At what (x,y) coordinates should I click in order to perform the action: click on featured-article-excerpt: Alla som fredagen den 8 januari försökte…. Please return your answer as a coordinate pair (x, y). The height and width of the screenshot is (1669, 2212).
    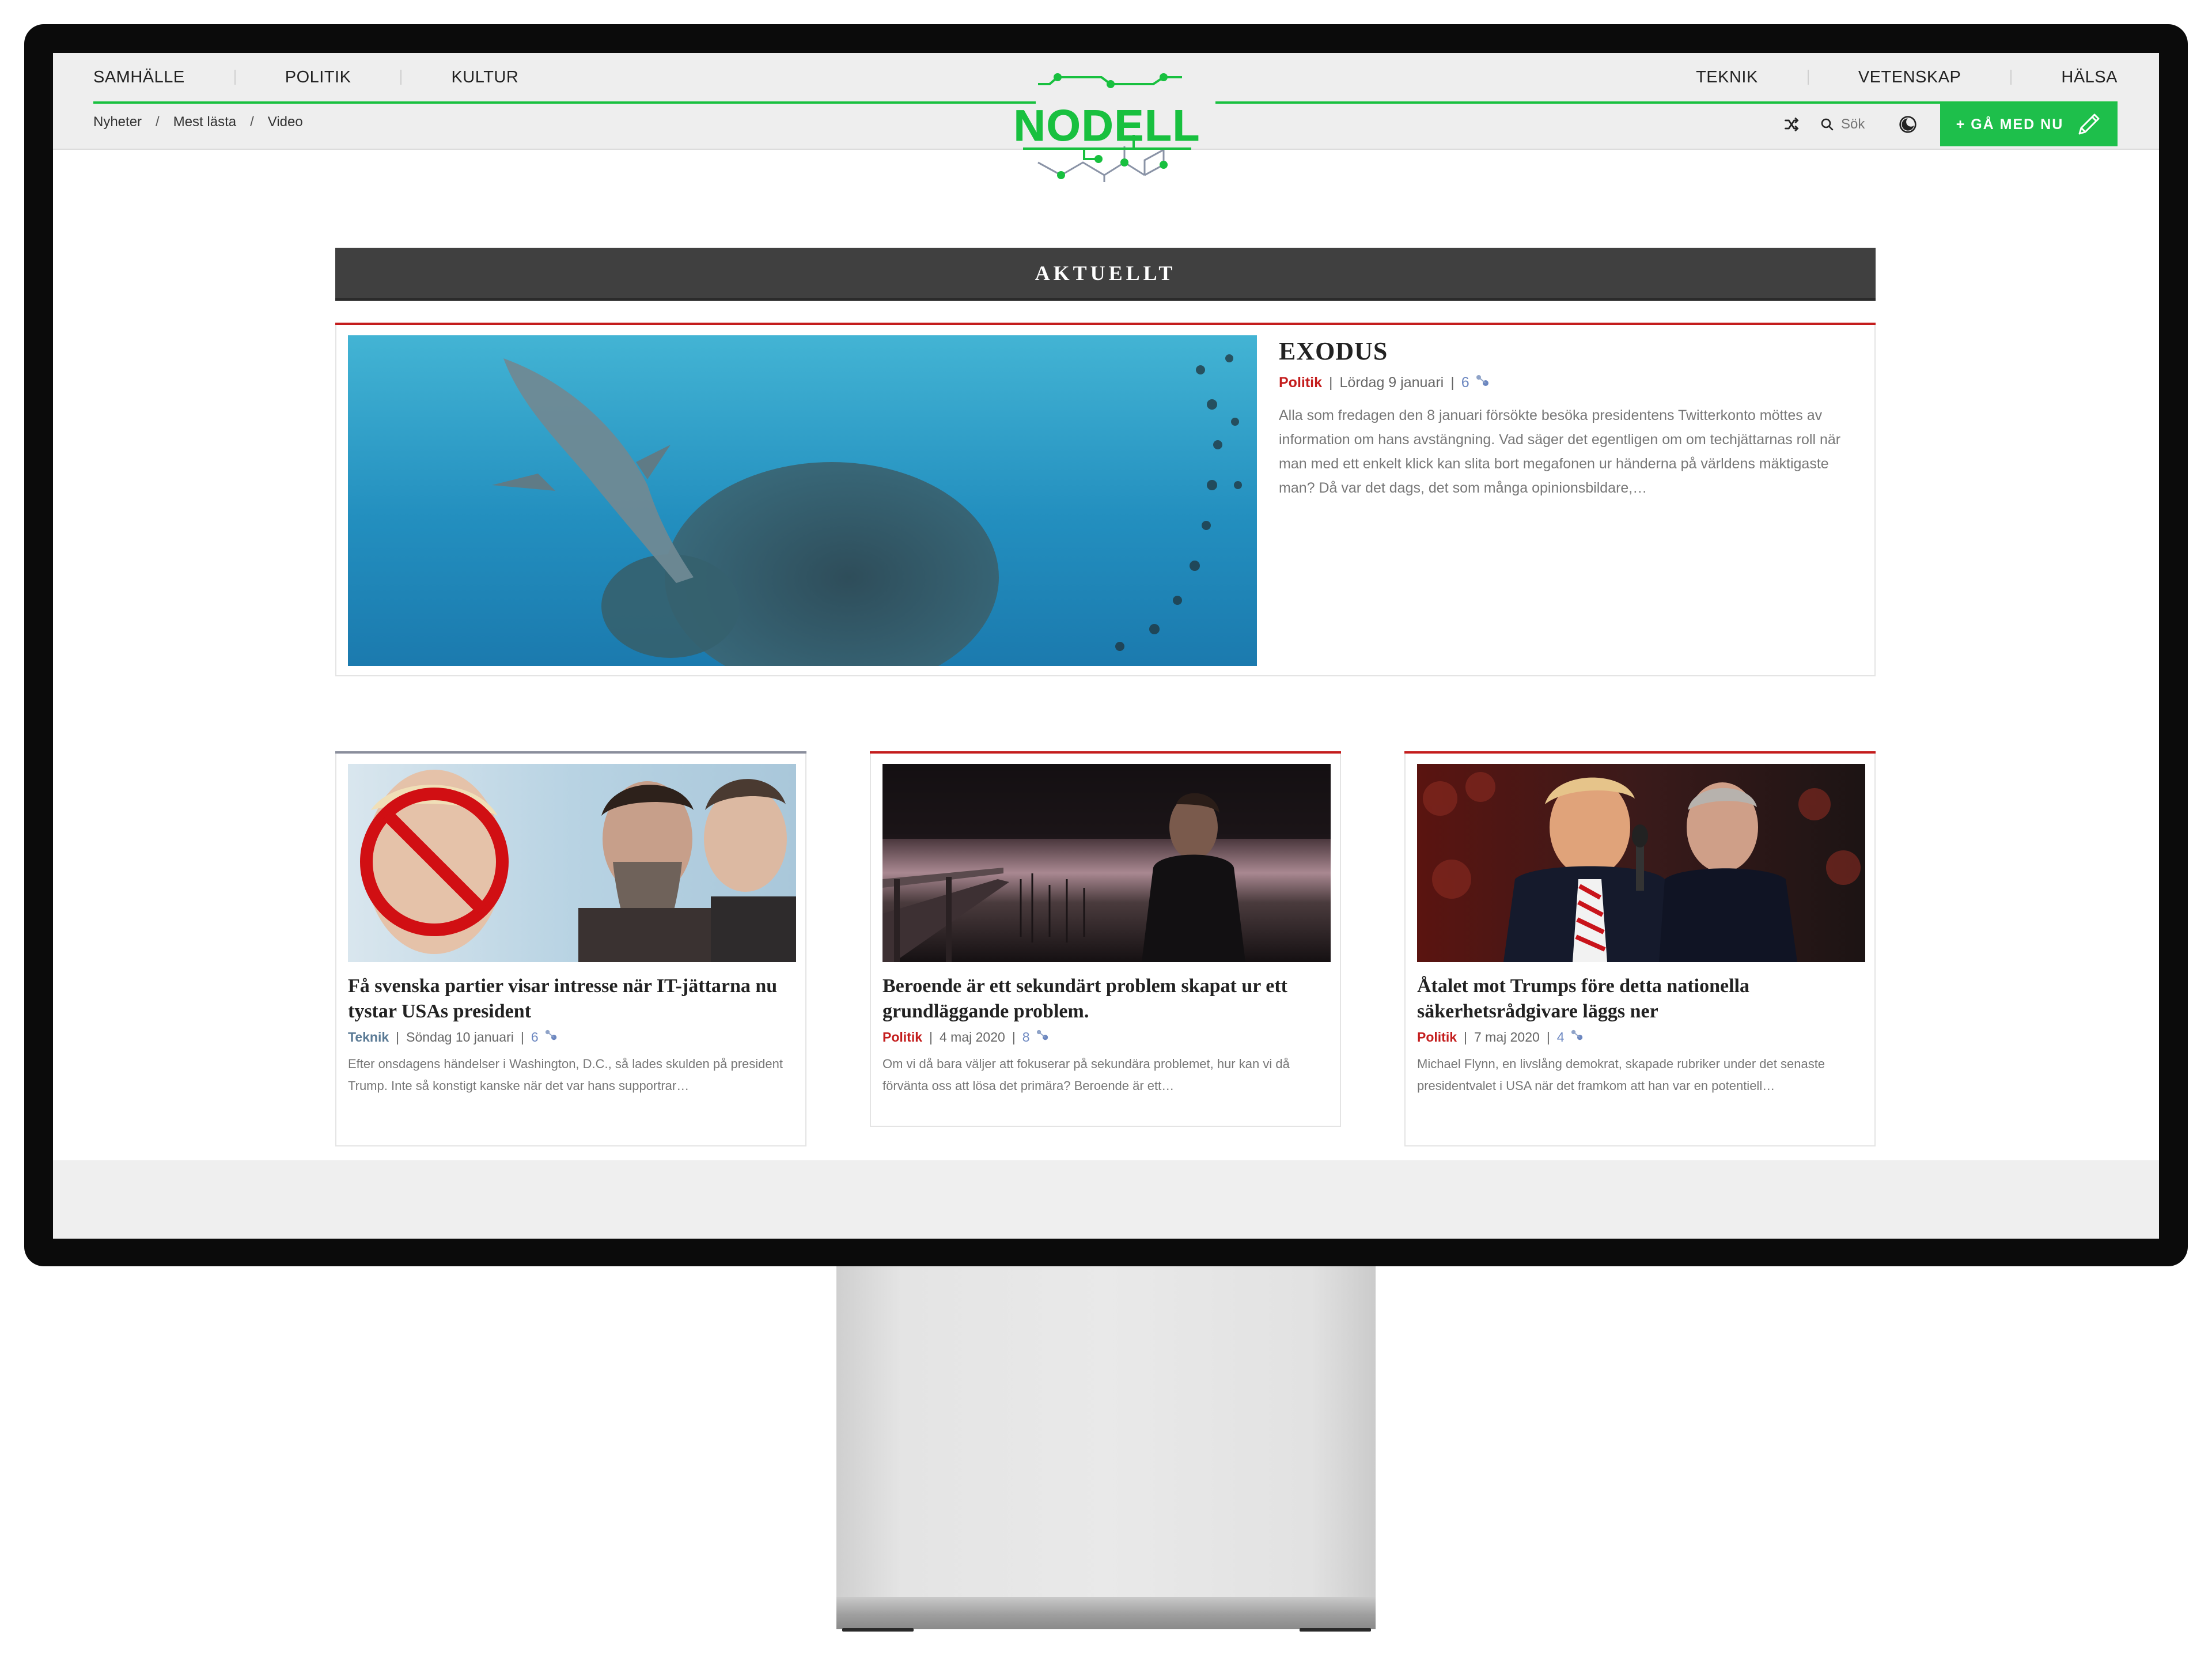
    Looking at the image, I should click on (1560, 451).